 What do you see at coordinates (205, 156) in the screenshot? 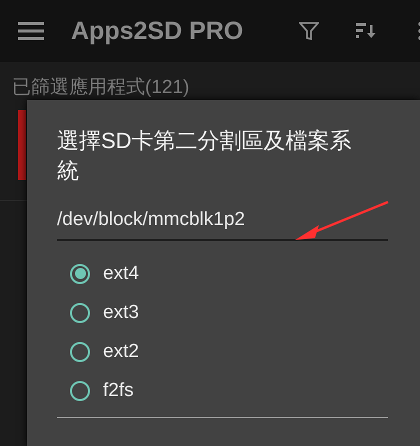
I see `dialog-title: 選擇SD卡第二分割區及檔案系統` at bounding box center [205, 156].